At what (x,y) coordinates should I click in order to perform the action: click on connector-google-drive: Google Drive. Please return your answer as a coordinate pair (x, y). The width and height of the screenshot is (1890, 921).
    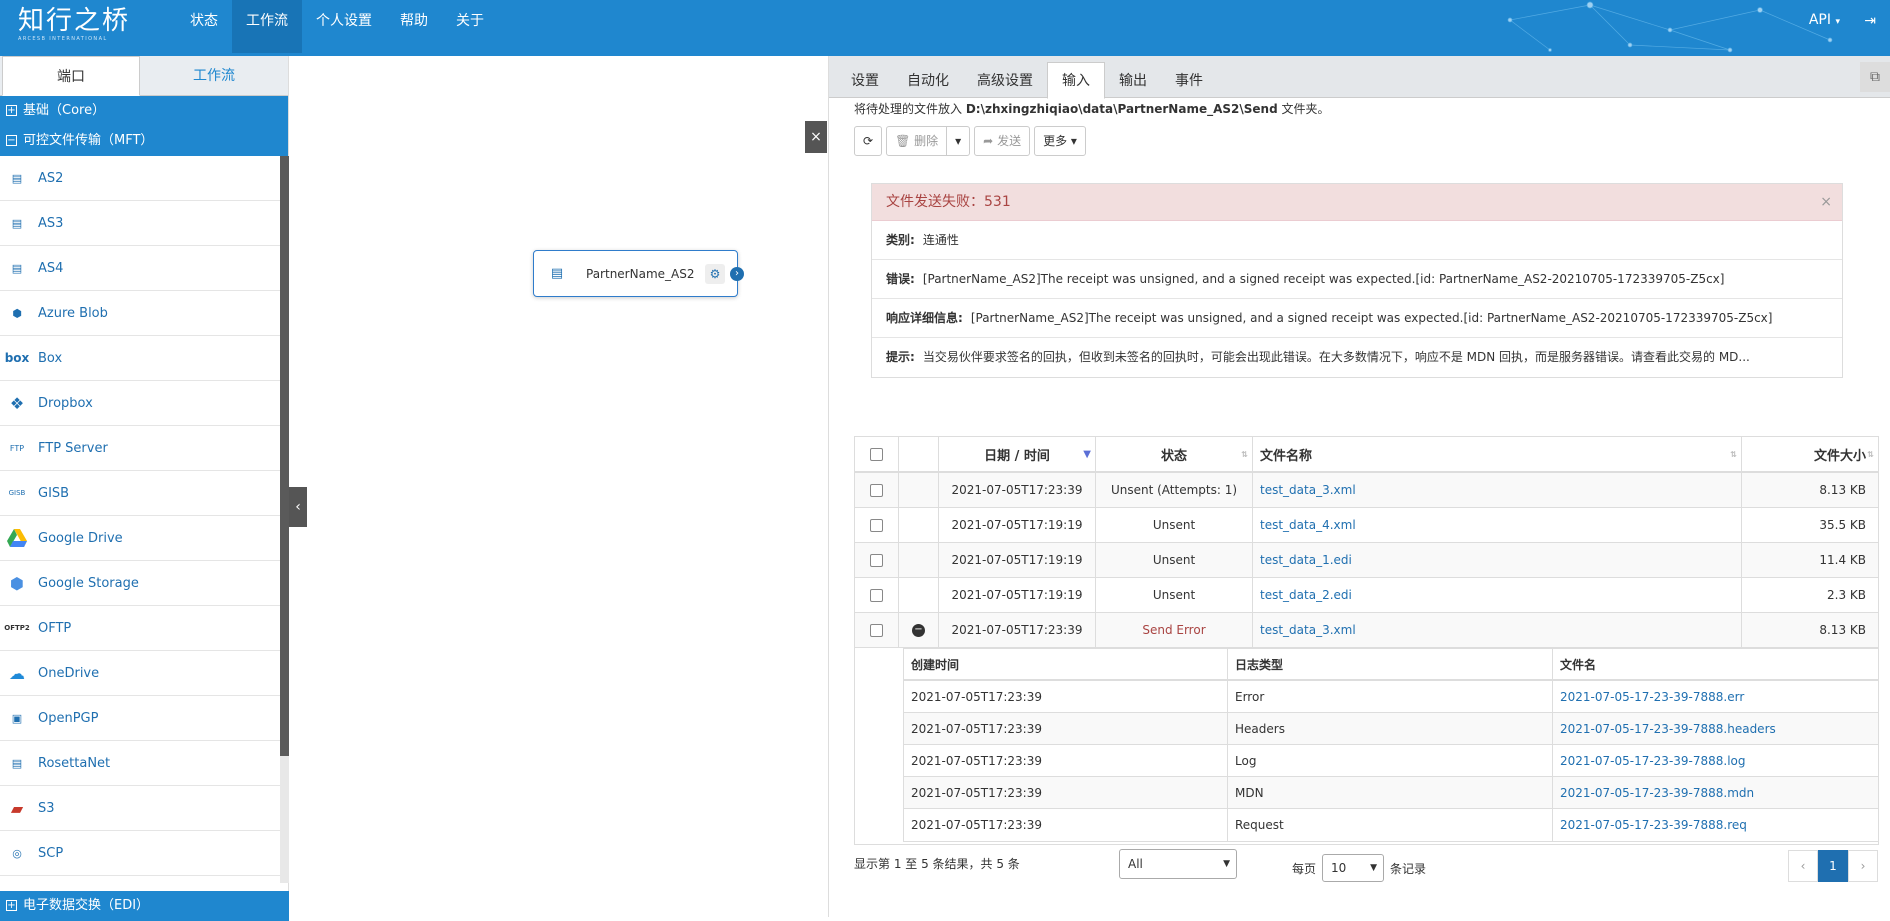
    Looking at the image, I should click on (140, 538).